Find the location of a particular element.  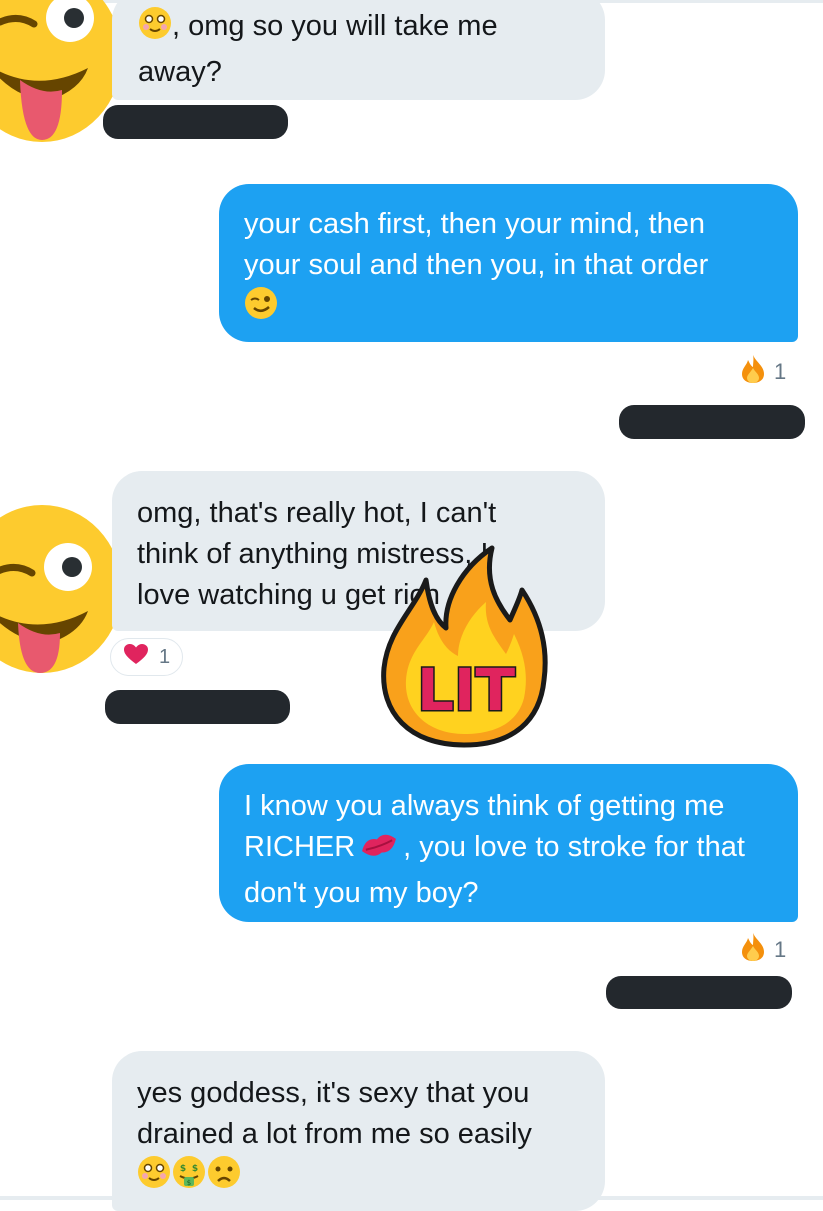

message-line: RICHER , you love to stroke for that is located at coordinates (521, 850).